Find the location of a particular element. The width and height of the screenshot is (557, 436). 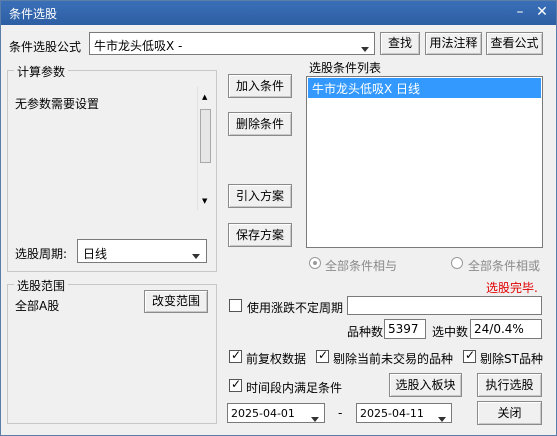

scrollbar-thumb is located at coordinates (205, 136).